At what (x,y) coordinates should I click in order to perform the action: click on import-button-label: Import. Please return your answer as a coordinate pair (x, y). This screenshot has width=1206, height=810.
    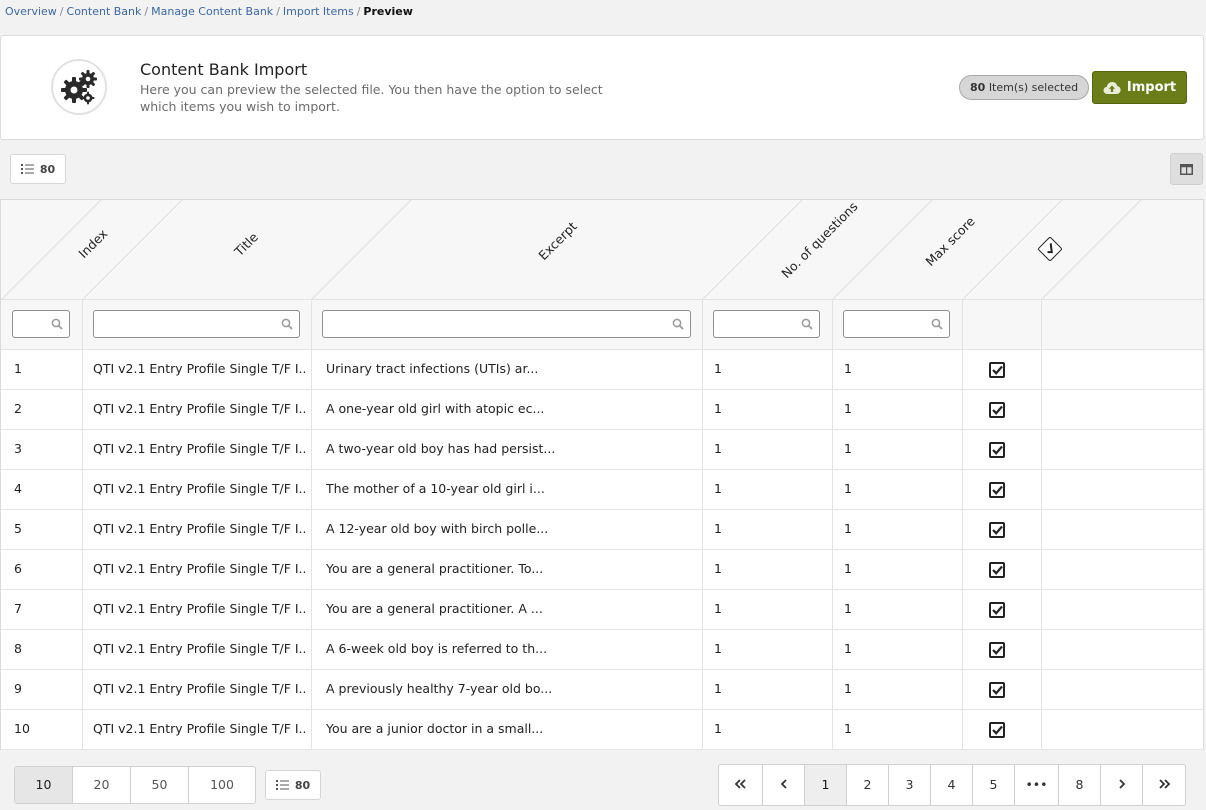
    Looking at the image, I should click on (1151, 87).